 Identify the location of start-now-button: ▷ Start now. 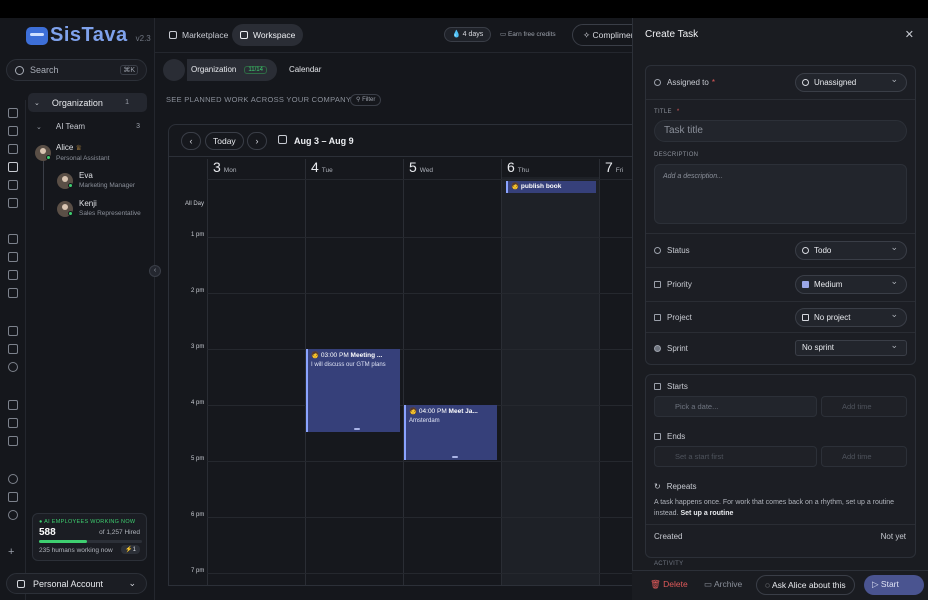
(894, 587).